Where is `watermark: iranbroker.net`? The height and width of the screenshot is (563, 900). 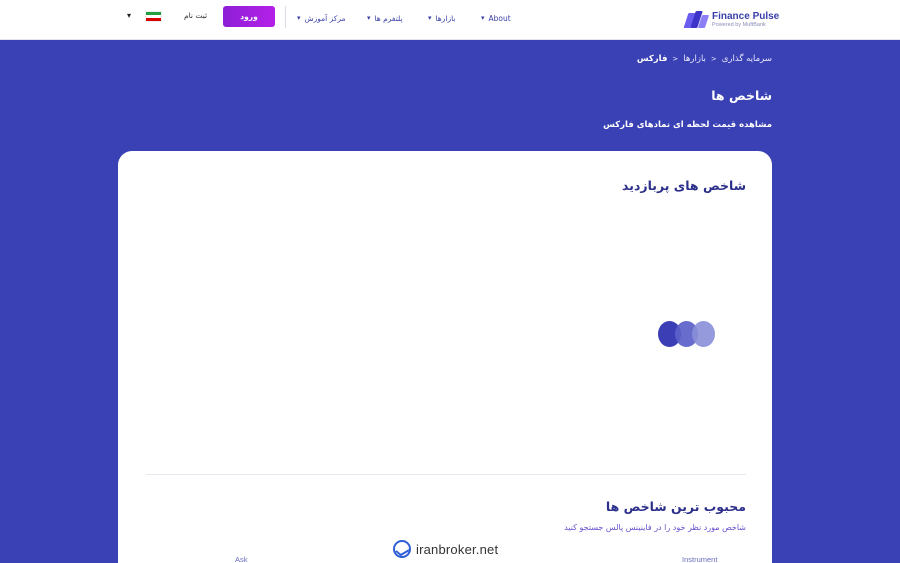
watermark: iranbroker.net is located at coordinates (445, 549).